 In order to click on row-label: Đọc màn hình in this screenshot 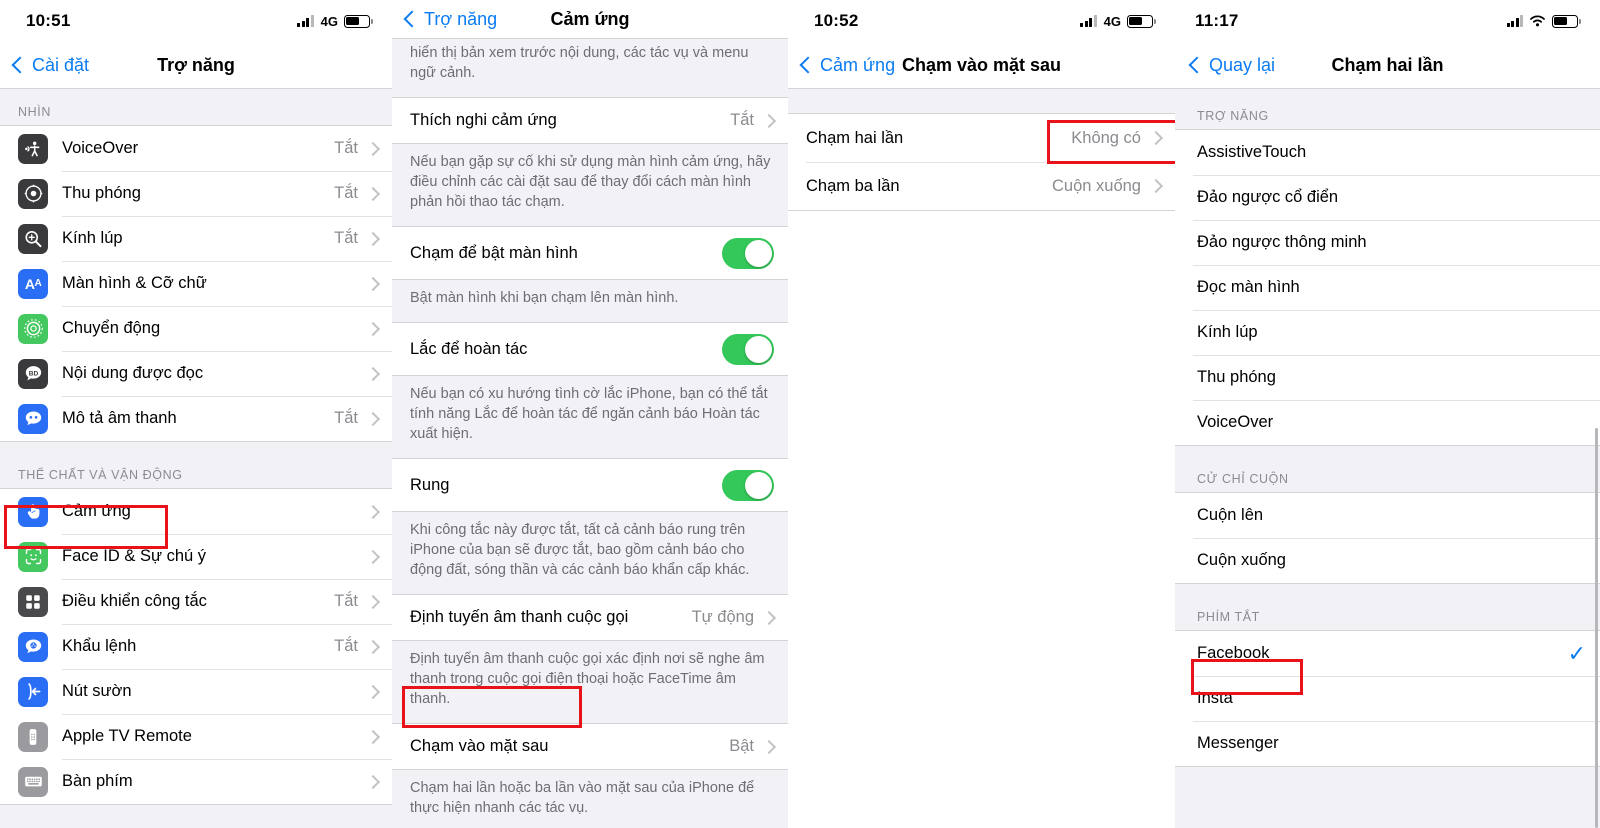, I will do `click(1248, 287)`.